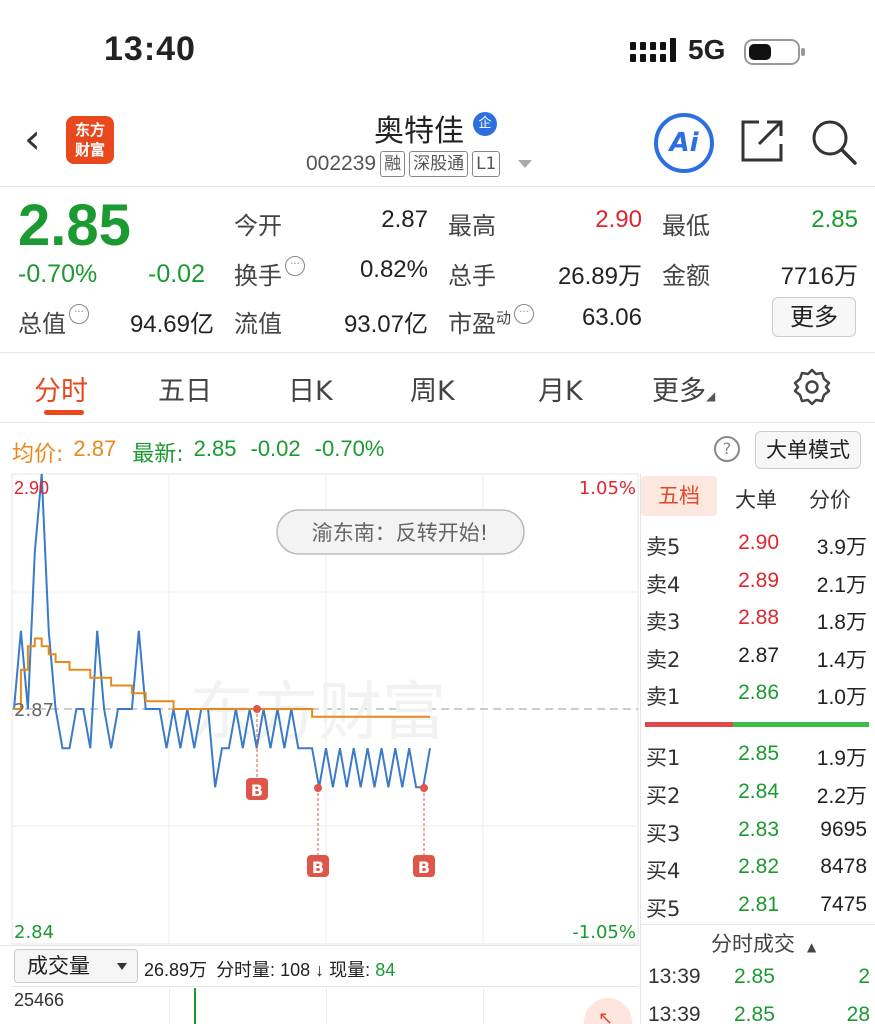 The width and height of the screenshot is (875, 1024). I want to click on current-volume-value: 84, so click(385, 970).